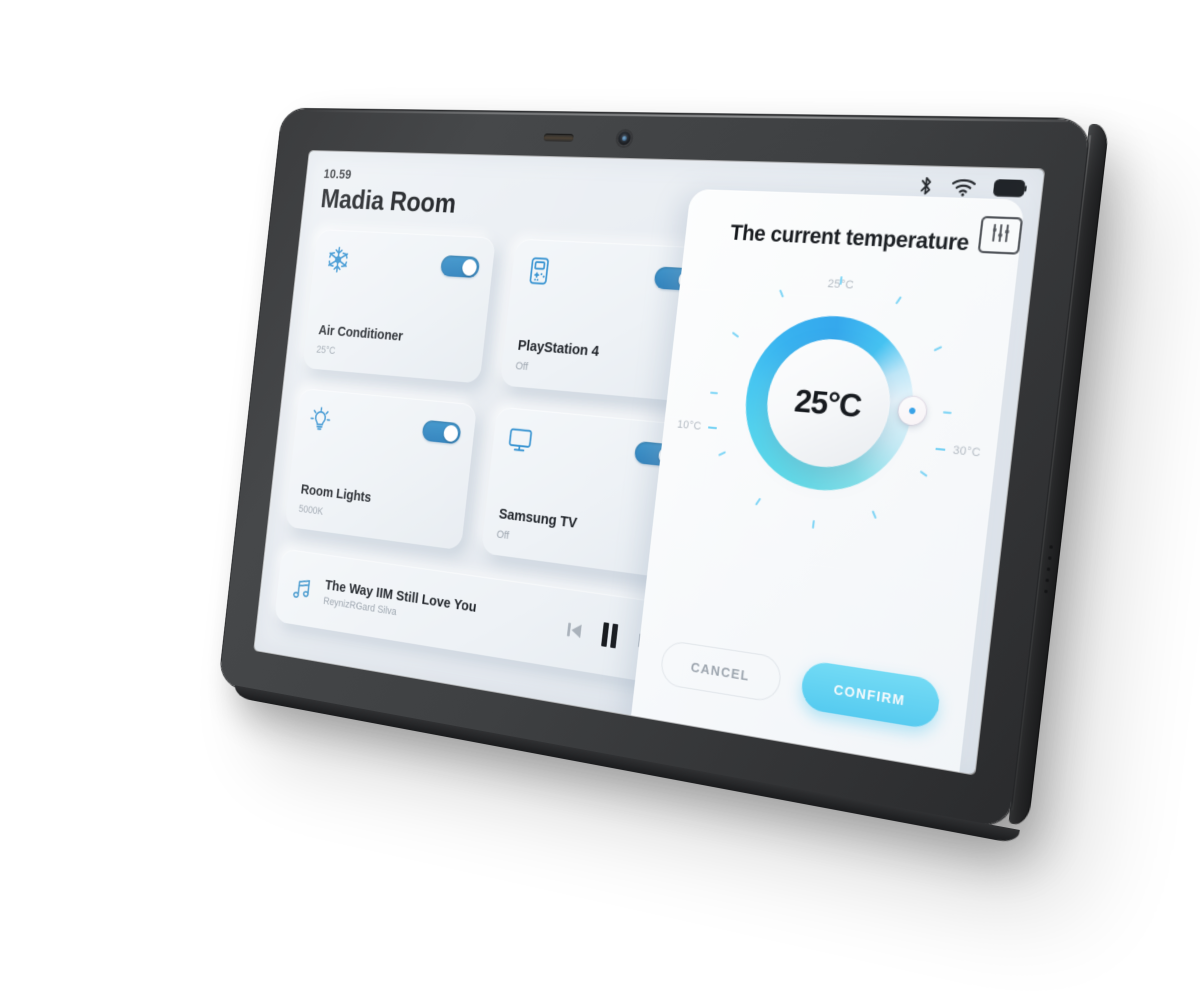 This screenshot has width=1200, height=1000. I want to click on device-card-playstation: PlayStation 4 Off, so click(608, 320).